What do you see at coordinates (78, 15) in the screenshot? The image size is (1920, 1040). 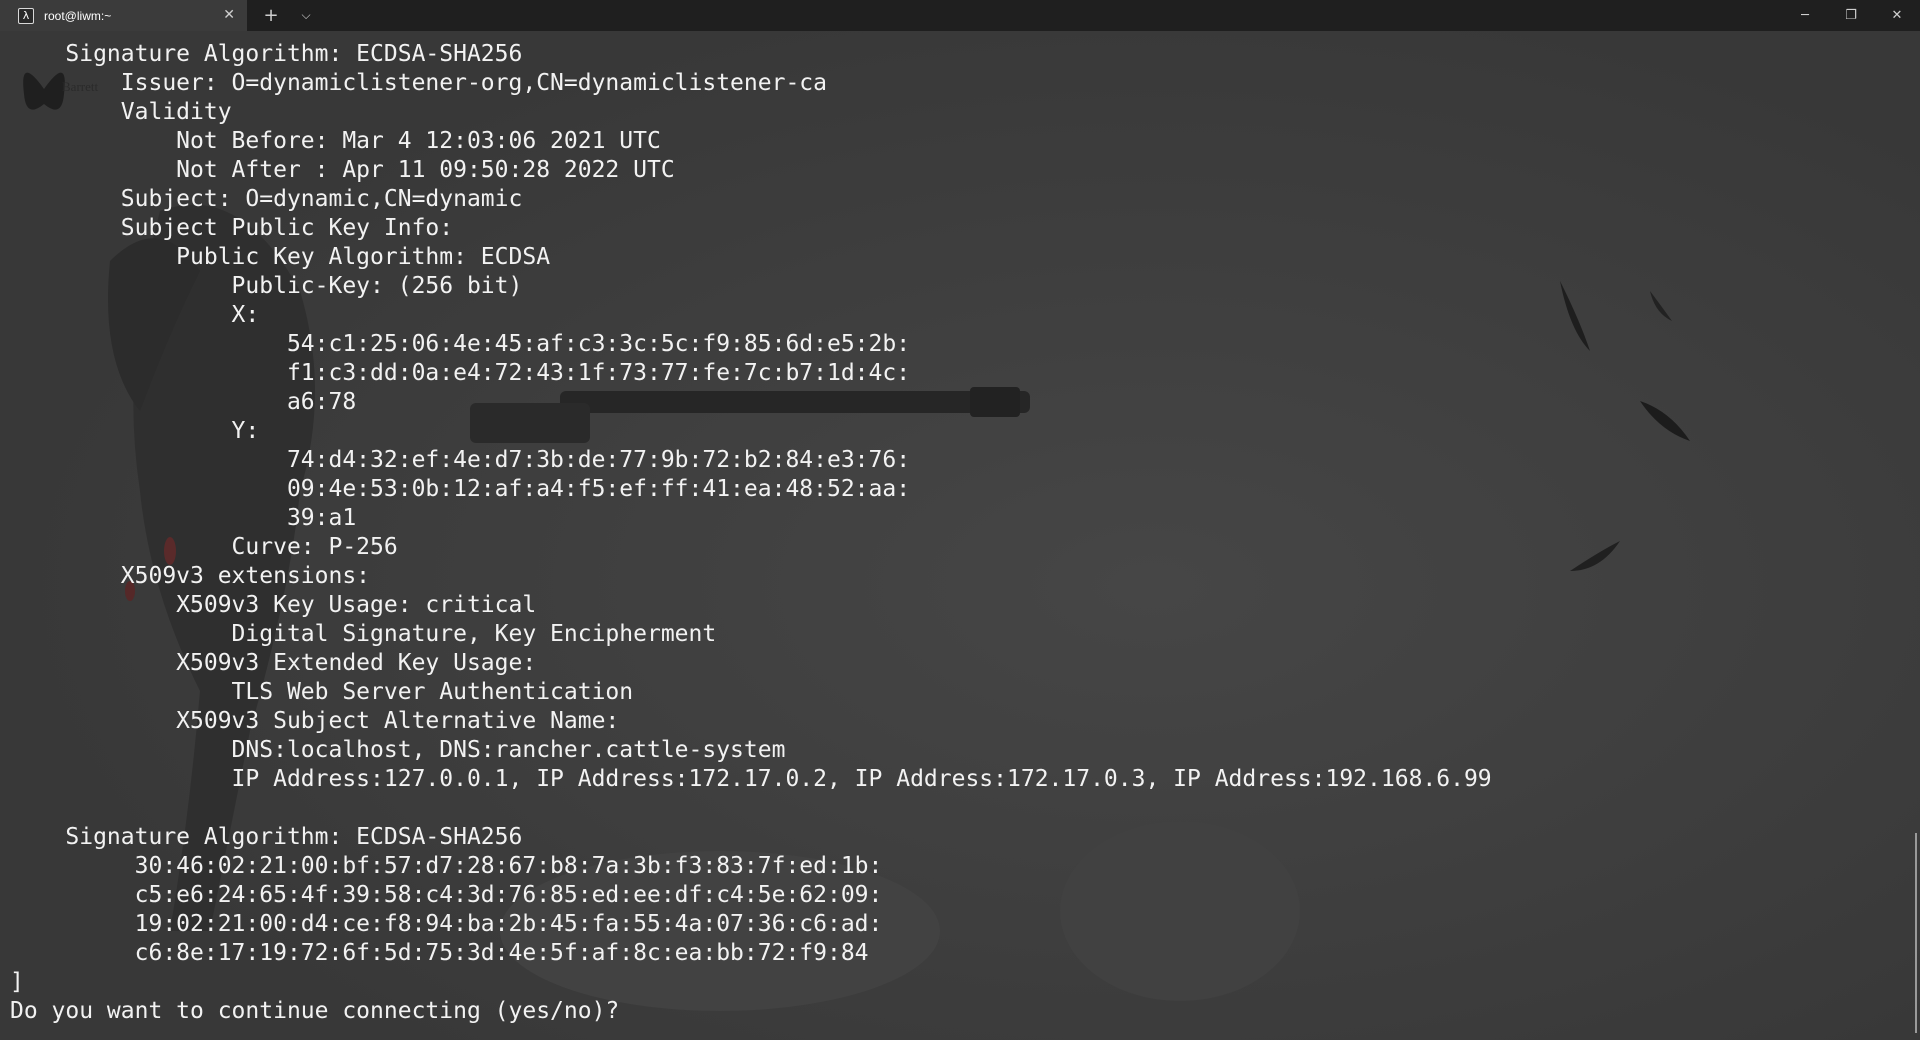 I see `tab-title: root@liwm:~` at bounding box center [78, 15].